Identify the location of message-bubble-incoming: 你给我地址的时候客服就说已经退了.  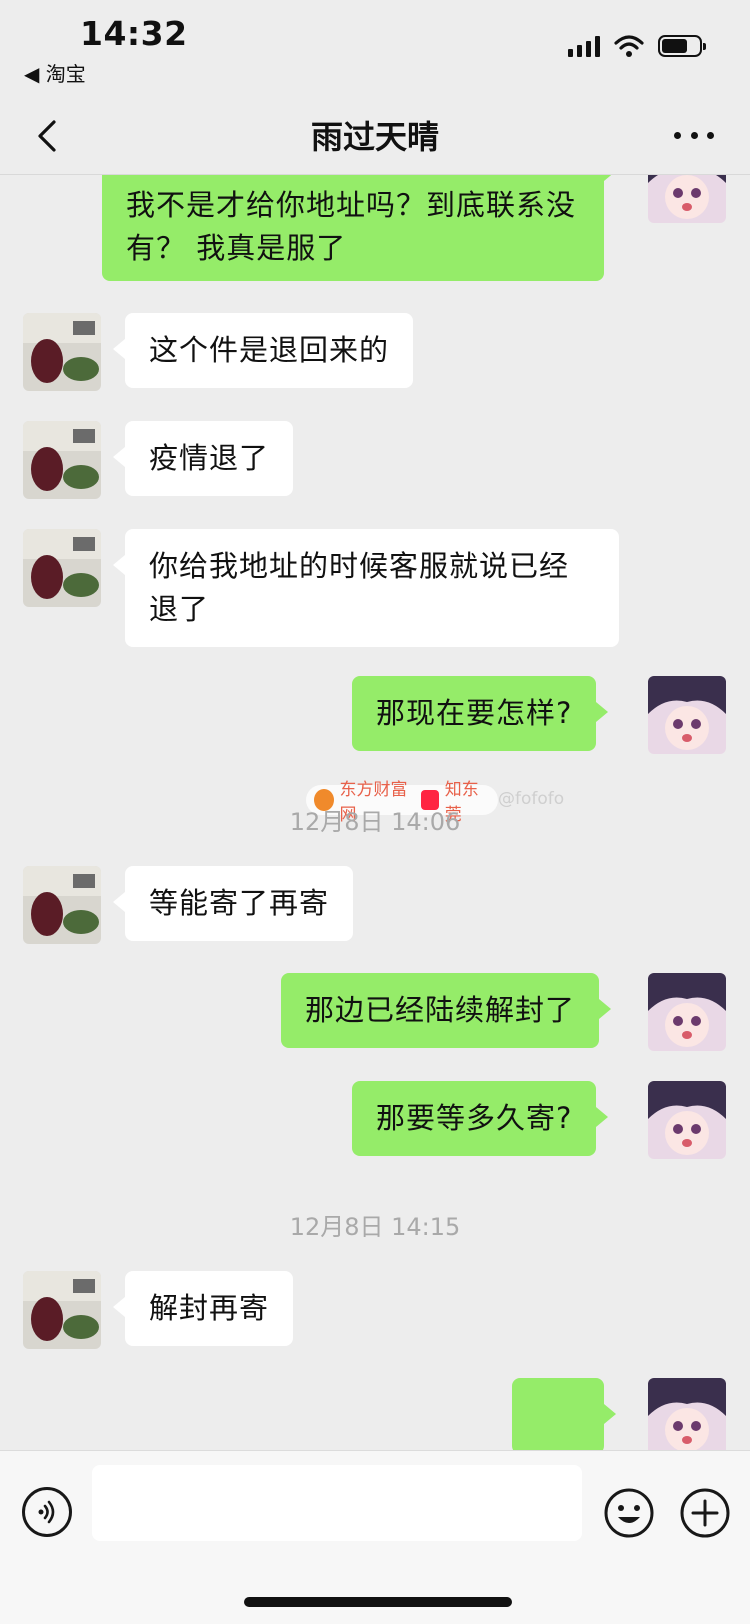
(366, 588).